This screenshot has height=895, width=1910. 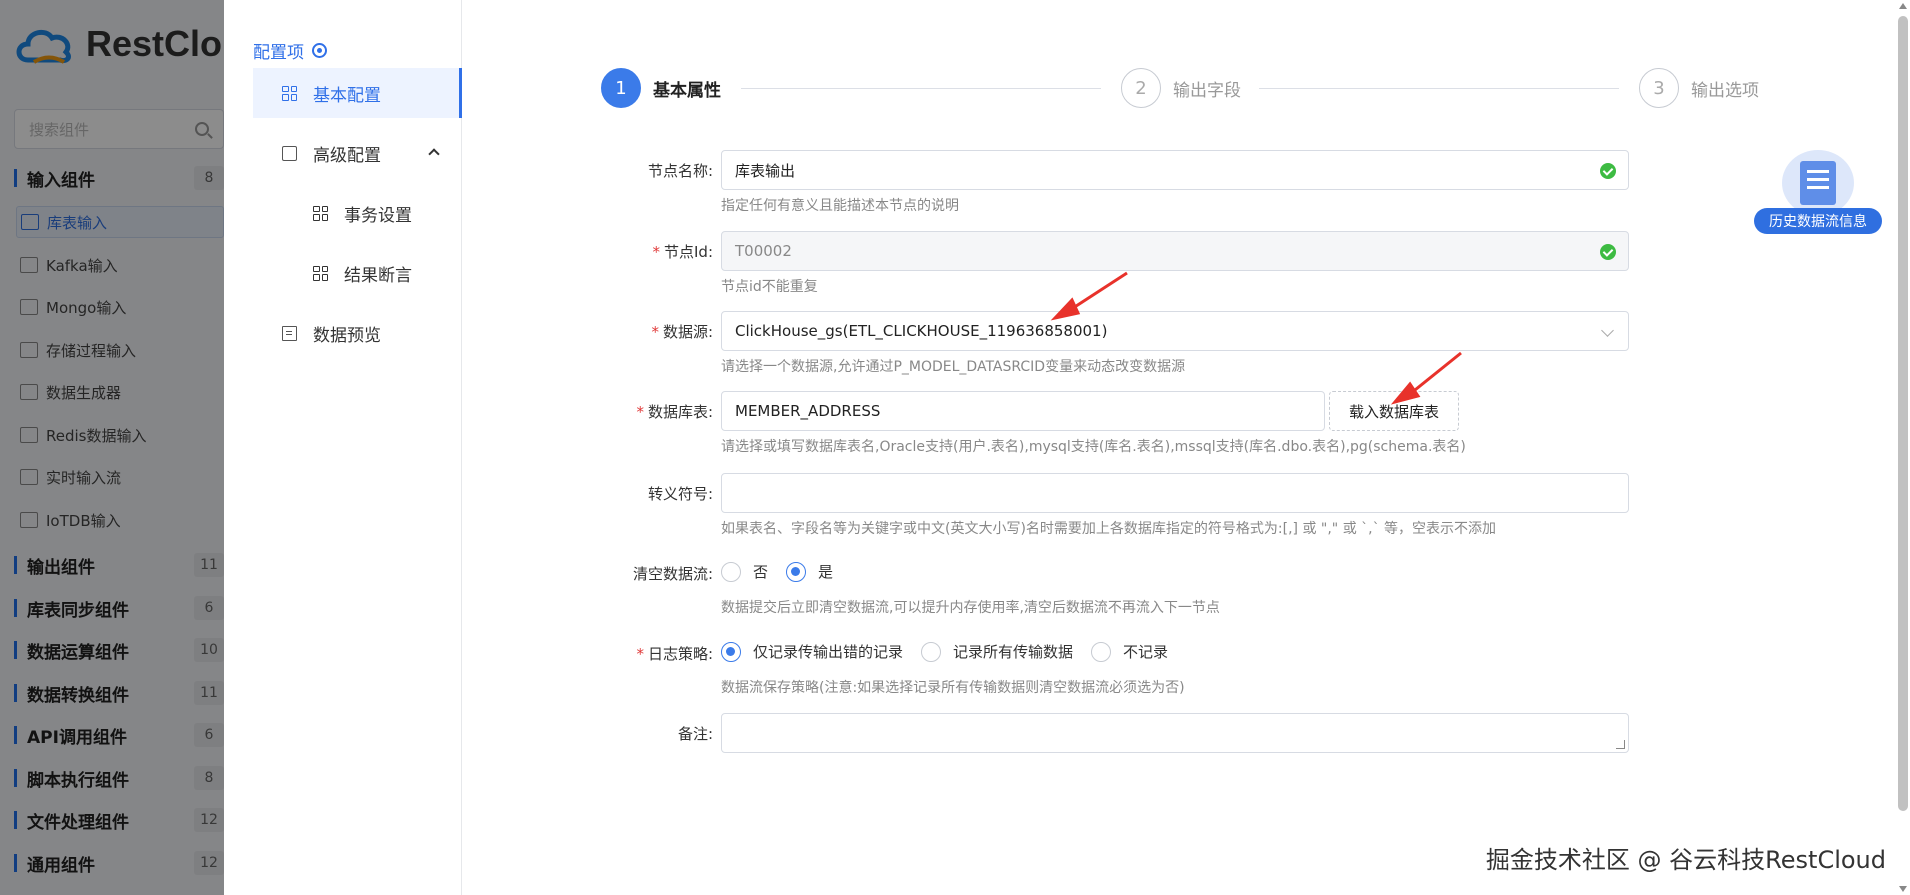 What do you see at coordinates (765, 170) in the screenshot?
I see `field-value: 库表输出` at bounding box center [765, 170].